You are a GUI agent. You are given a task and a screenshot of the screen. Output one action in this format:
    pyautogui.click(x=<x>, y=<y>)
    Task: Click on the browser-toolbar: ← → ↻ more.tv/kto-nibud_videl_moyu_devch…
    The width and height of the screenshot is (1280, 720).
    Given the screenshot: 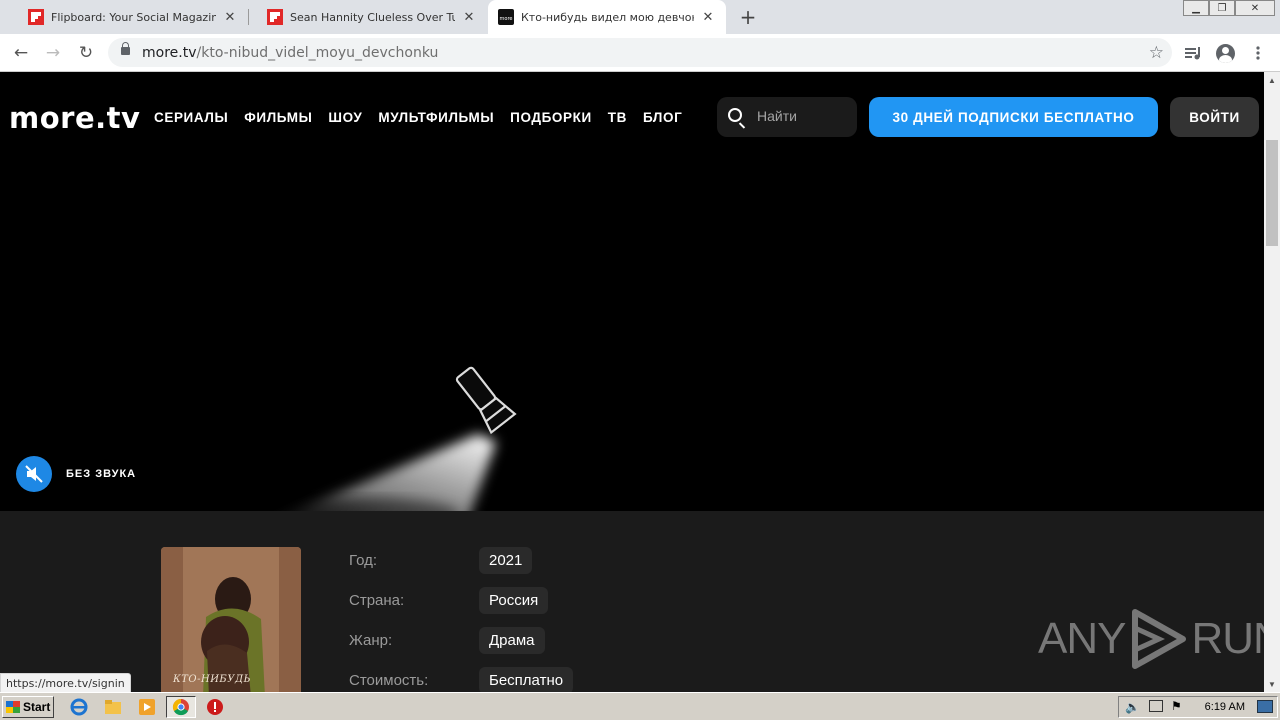 What is the action you would take?
    pyautogui.click(x=640, y=53)
    